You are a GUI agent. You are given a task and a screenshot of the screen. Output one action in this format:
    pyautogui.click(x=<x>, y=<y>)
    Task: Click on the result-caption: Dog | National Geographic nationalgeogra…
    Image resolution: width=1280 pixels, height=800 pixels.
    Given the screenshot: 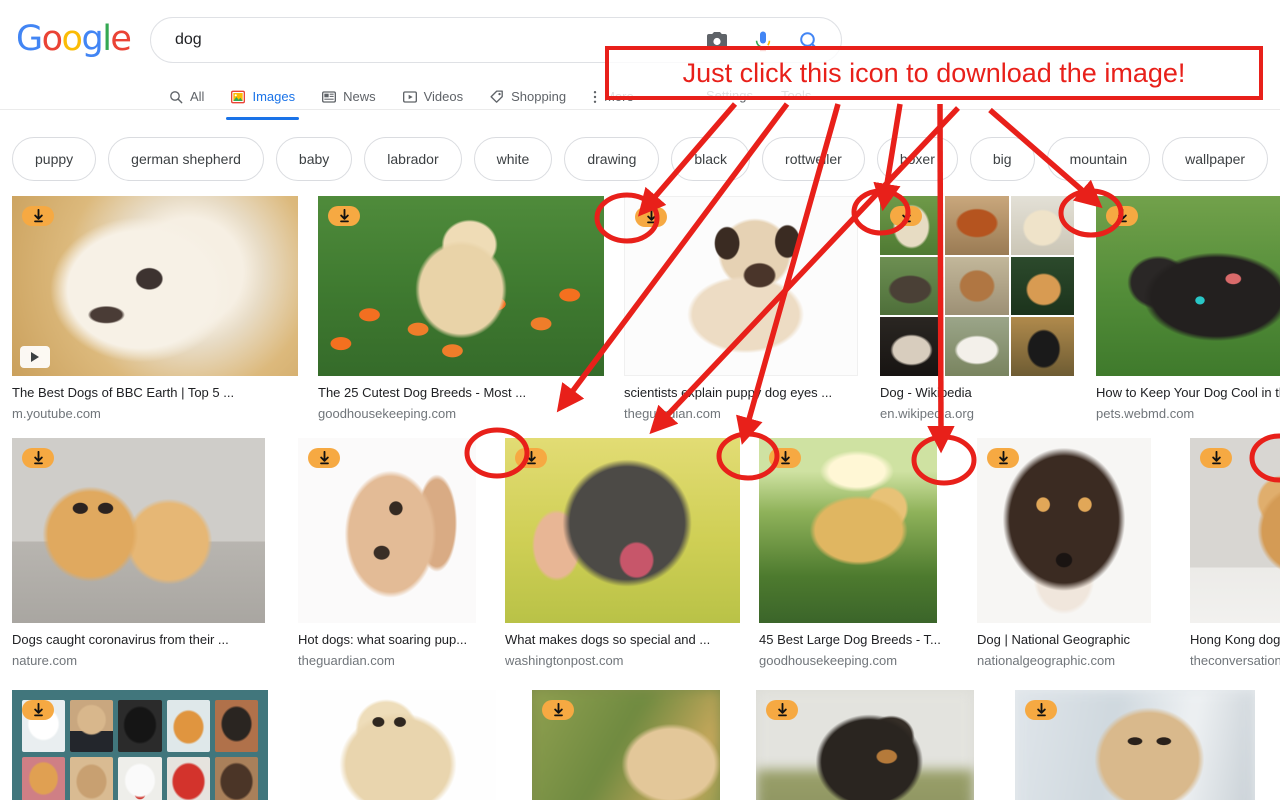 What is the action you would take?
    pyautogui.click(x=1074, y=646)
    